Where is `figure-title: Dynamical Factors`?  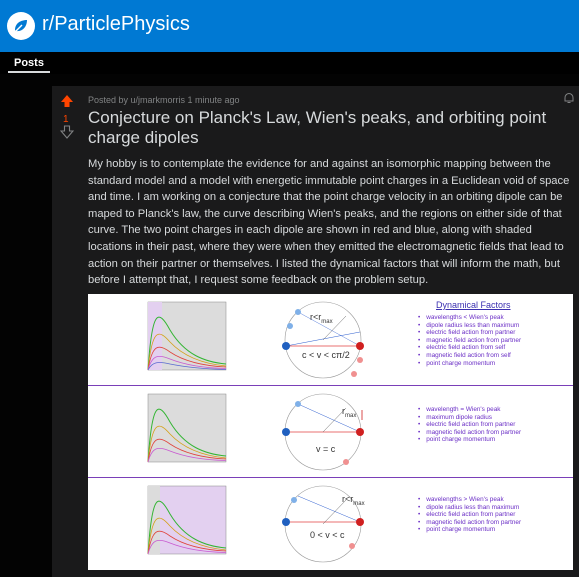
figure-title: Dynamical Factors is located at coordinates (473, 305).